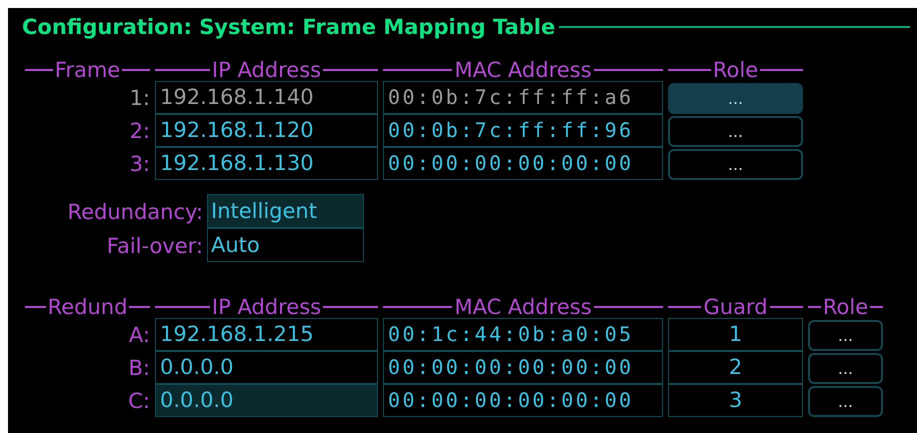 The image size is (917, 433). Describe the element at coordinates (87, 70) in the screenshot. I see `column-header: Frame` at that location.